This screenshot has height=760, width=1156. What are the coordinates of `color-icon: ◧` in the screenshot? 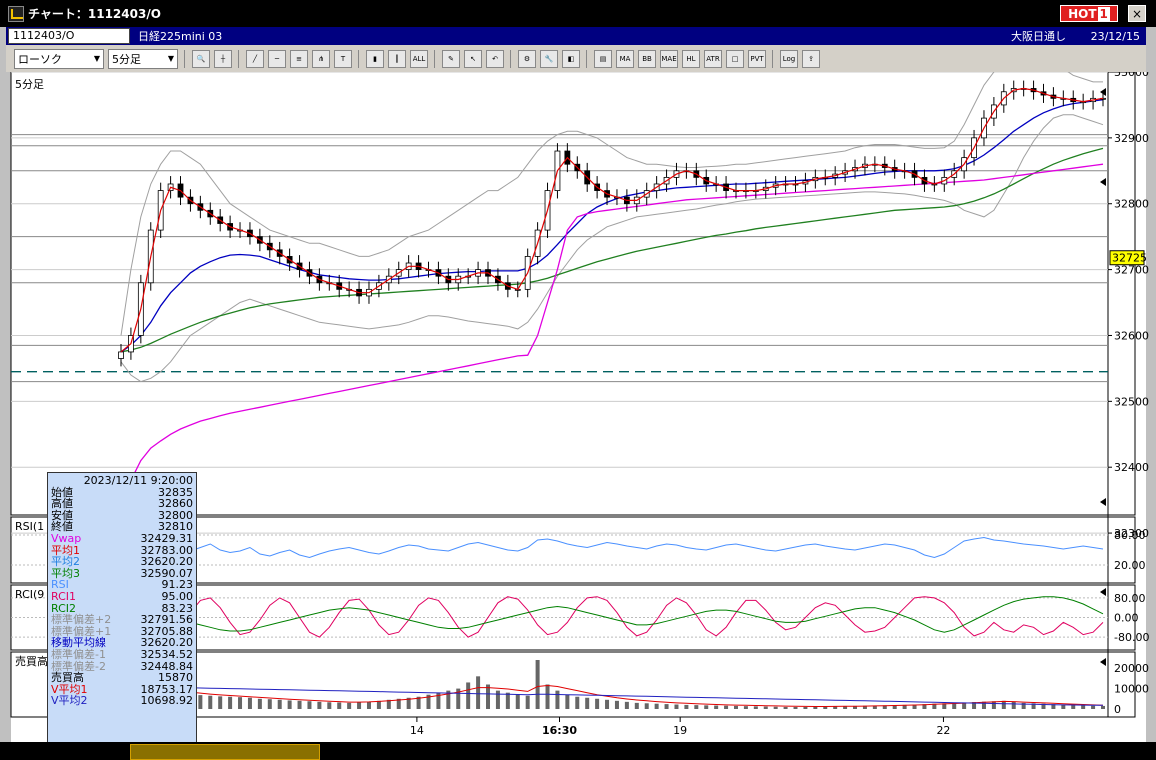 It's located at (571, 58).